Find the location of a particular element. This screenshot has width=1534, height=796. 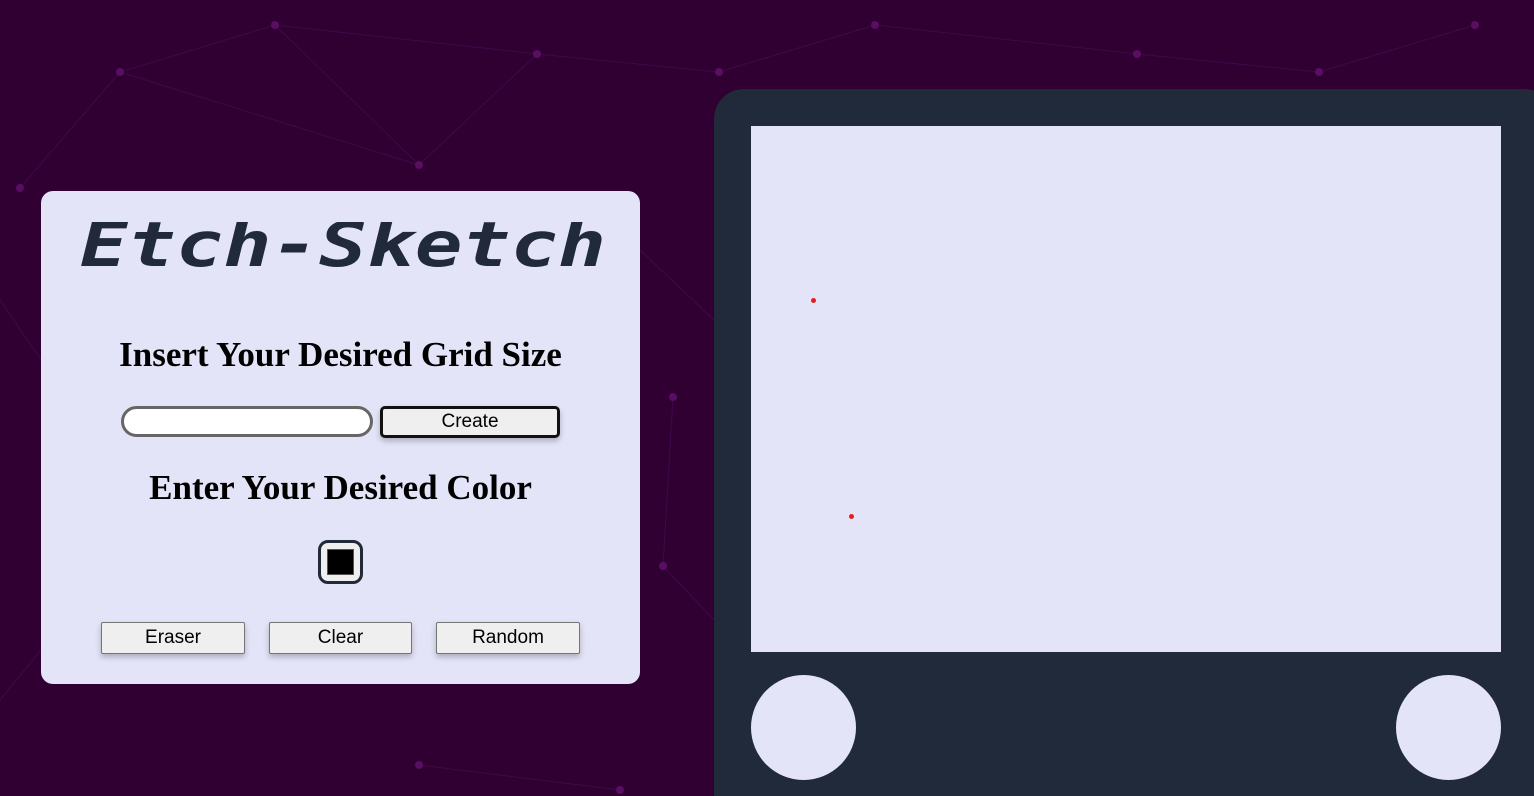

random-button: Random is located at coordinates (508, 638).